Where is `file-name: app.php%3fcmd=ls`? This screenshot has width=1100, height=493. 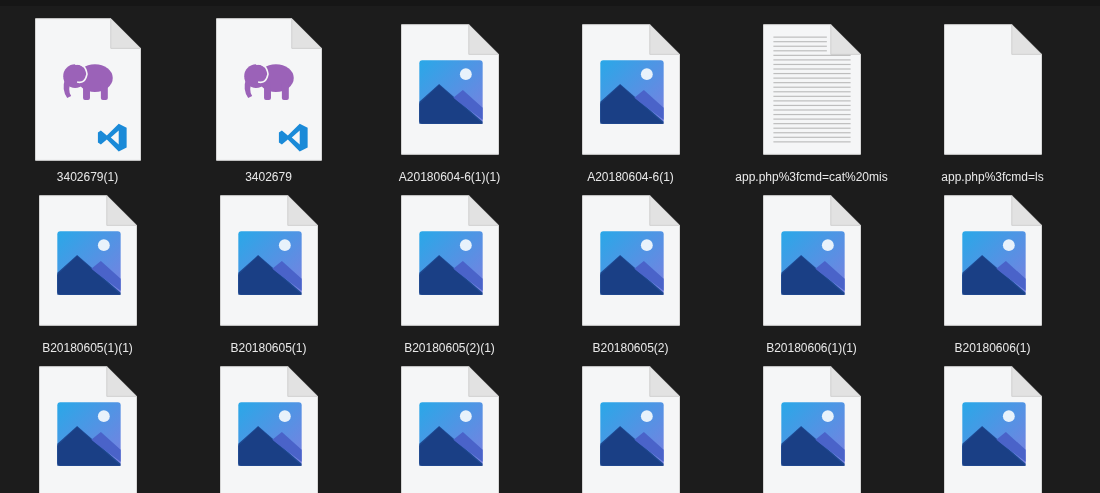 file-name: app.php%3fcmd=ls is located at coordinates (992, 177).